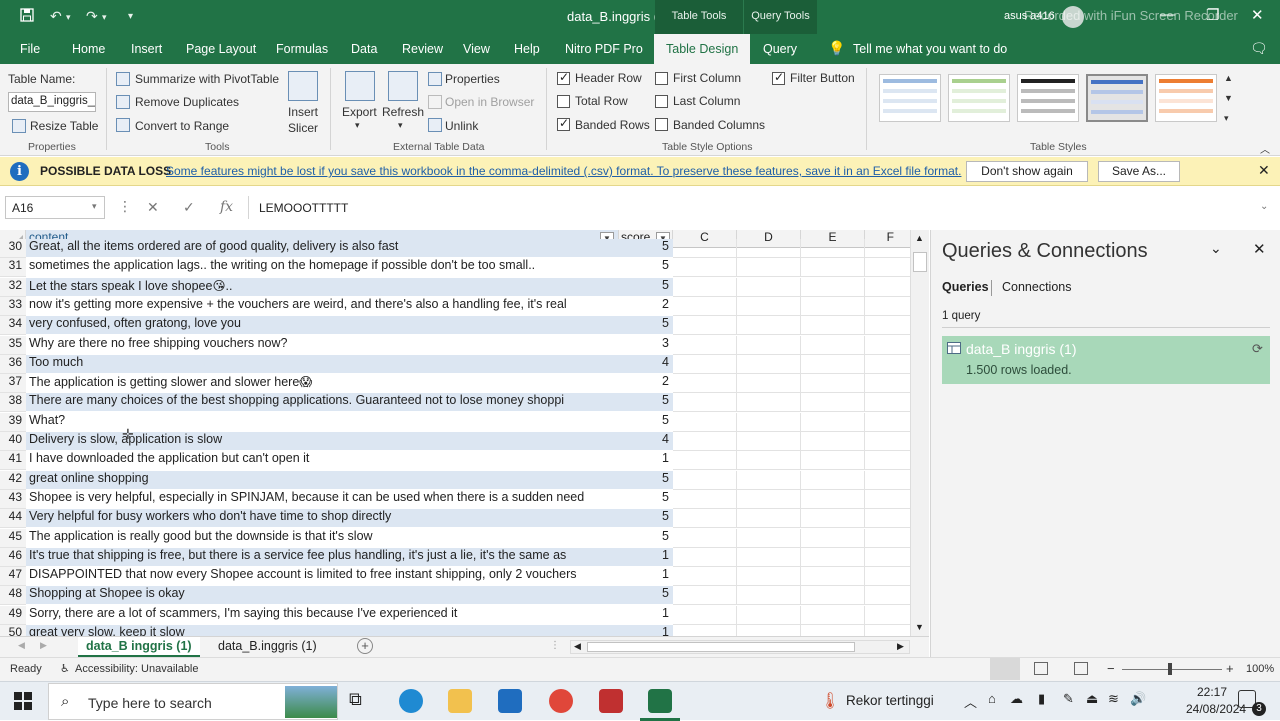  What do you see at coordinates (646, 306) in the screenshot?
I see `score-cell: 2` at bounding box center [646, 306].